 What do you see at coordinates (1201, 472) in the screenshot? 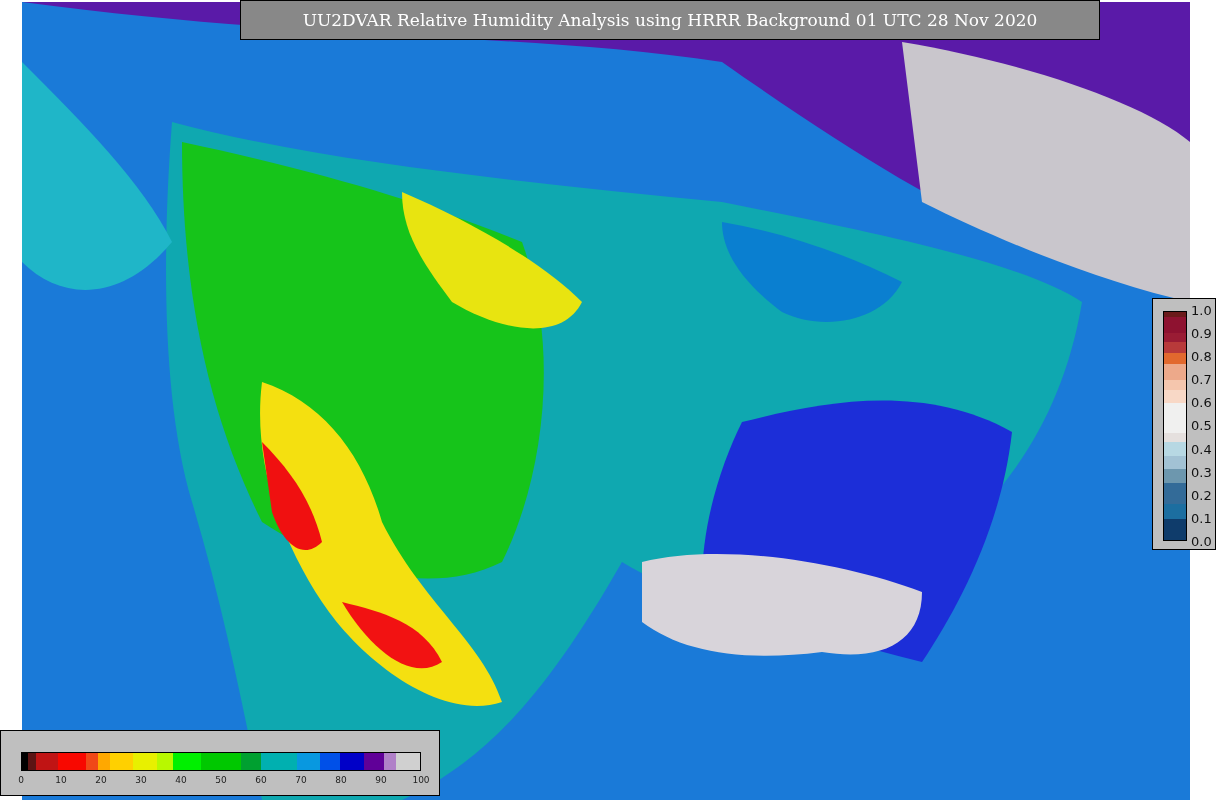
I see `legend-tick-label: 0.3` at bounding box center [1201, 472].